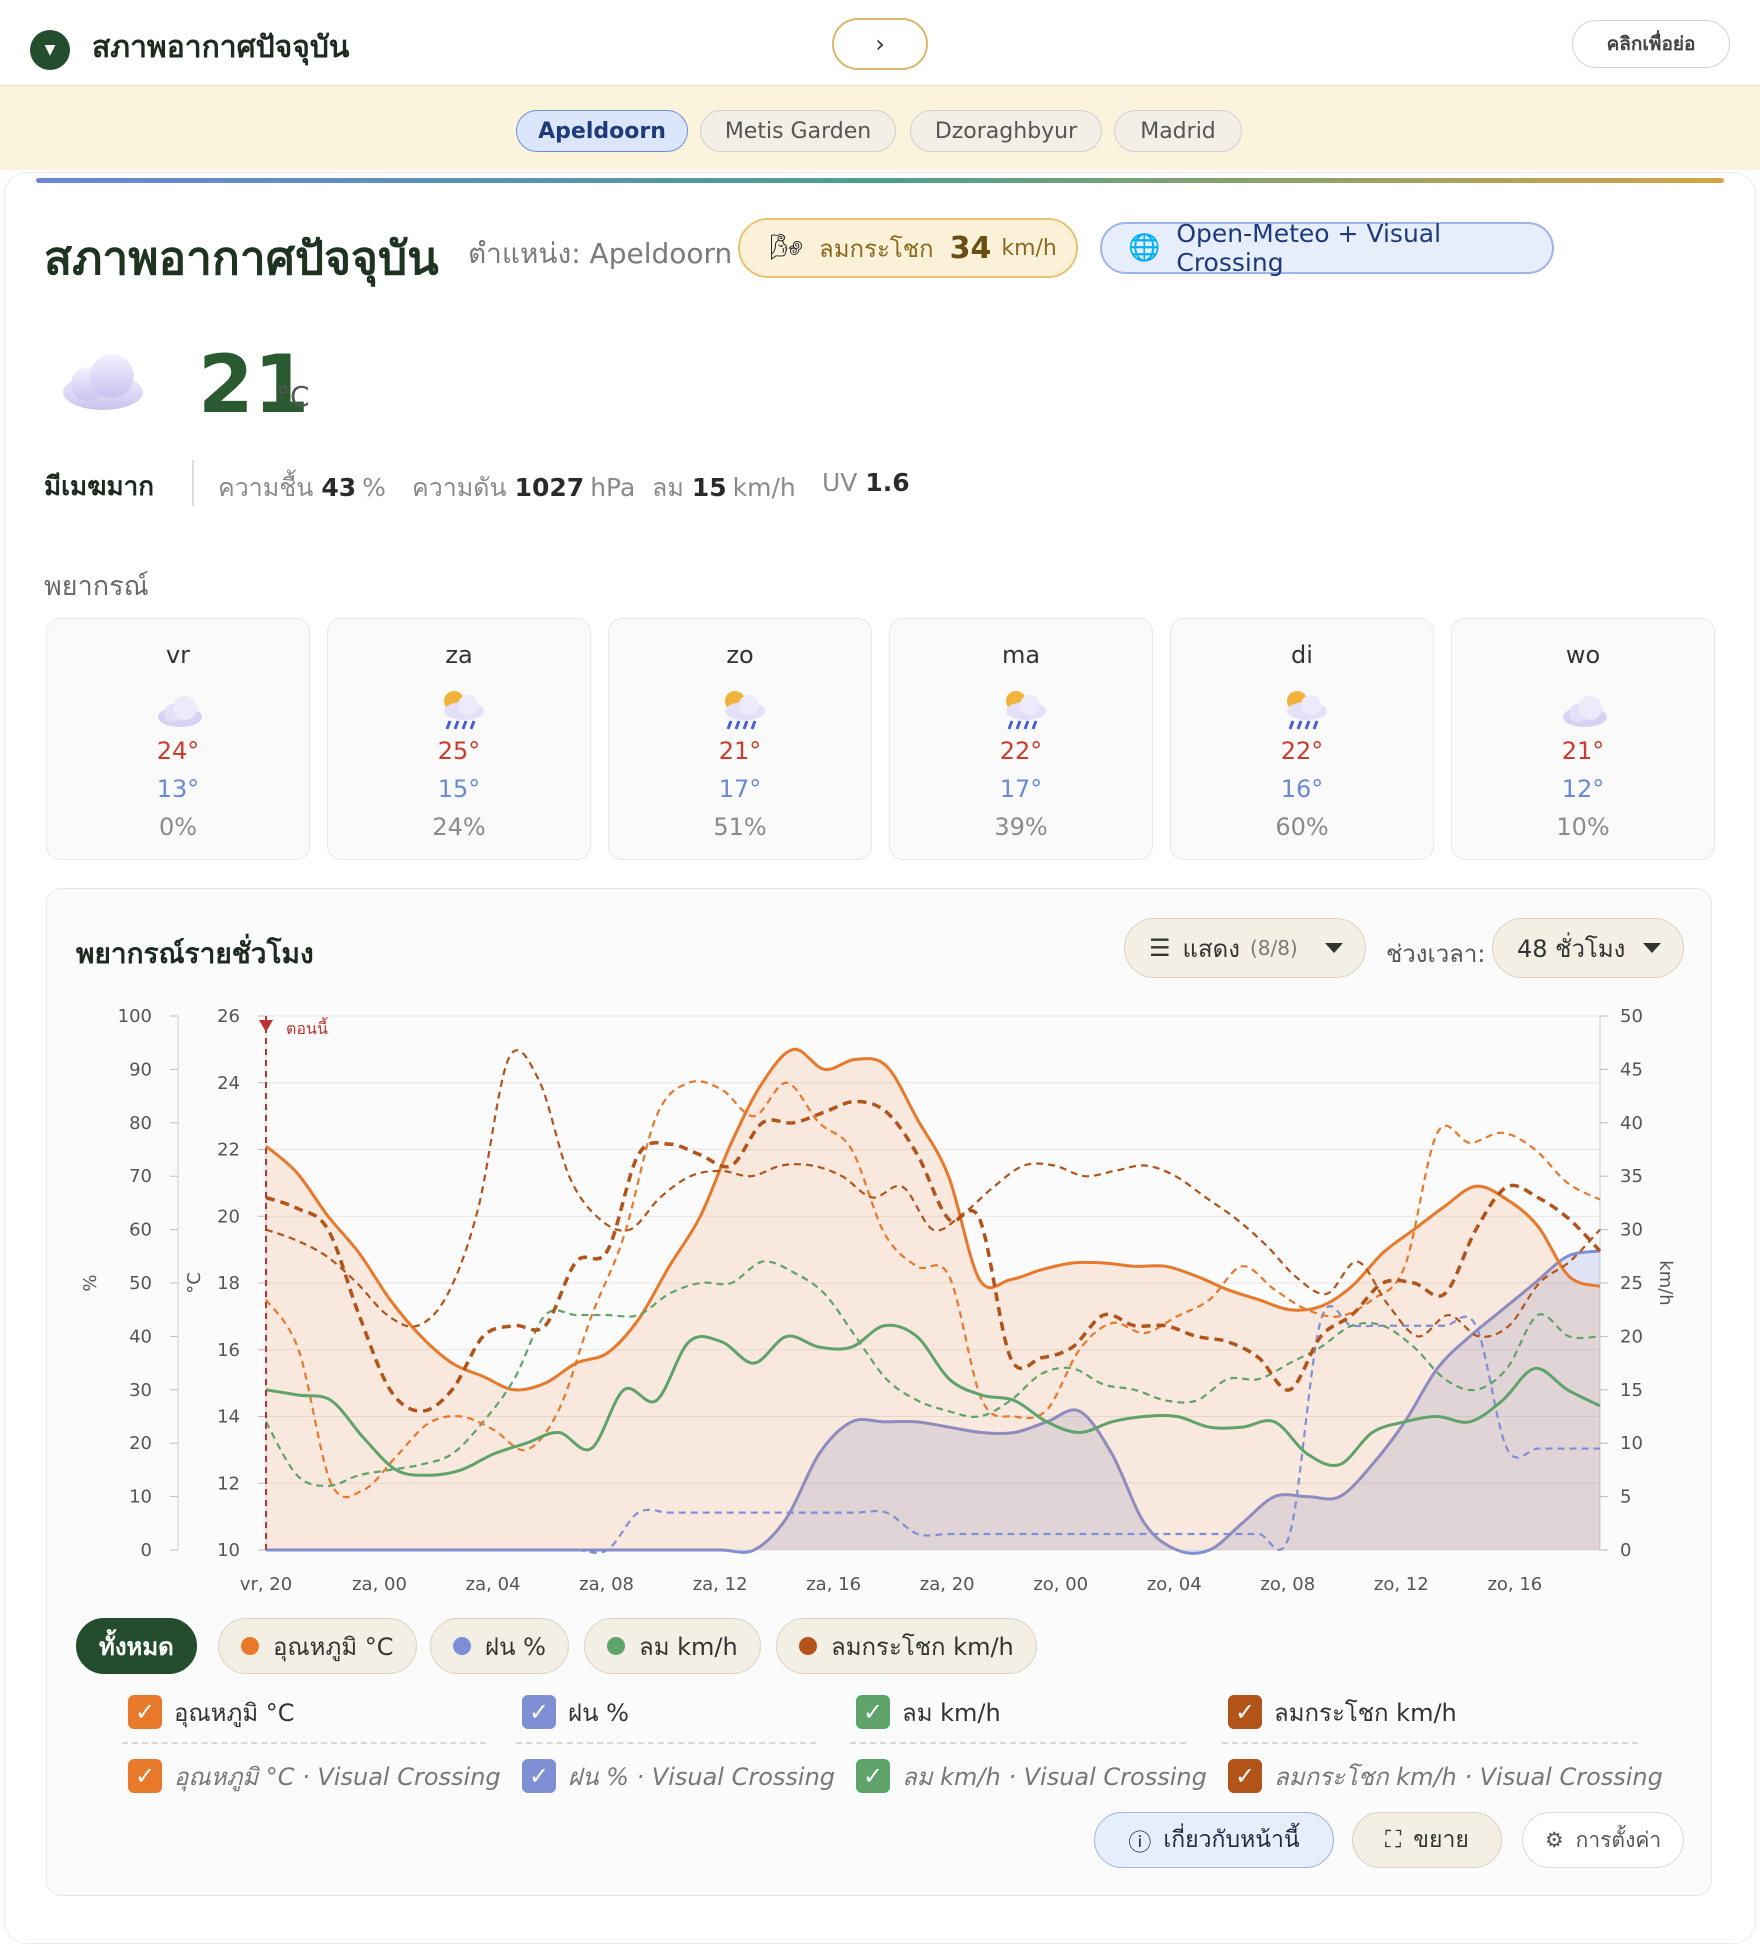 The image size is (1760, 1950). Describe the element at coordinates (672, 1646) in the screenshot. I see `filter-chip-wind: ลม km/h` at that location.